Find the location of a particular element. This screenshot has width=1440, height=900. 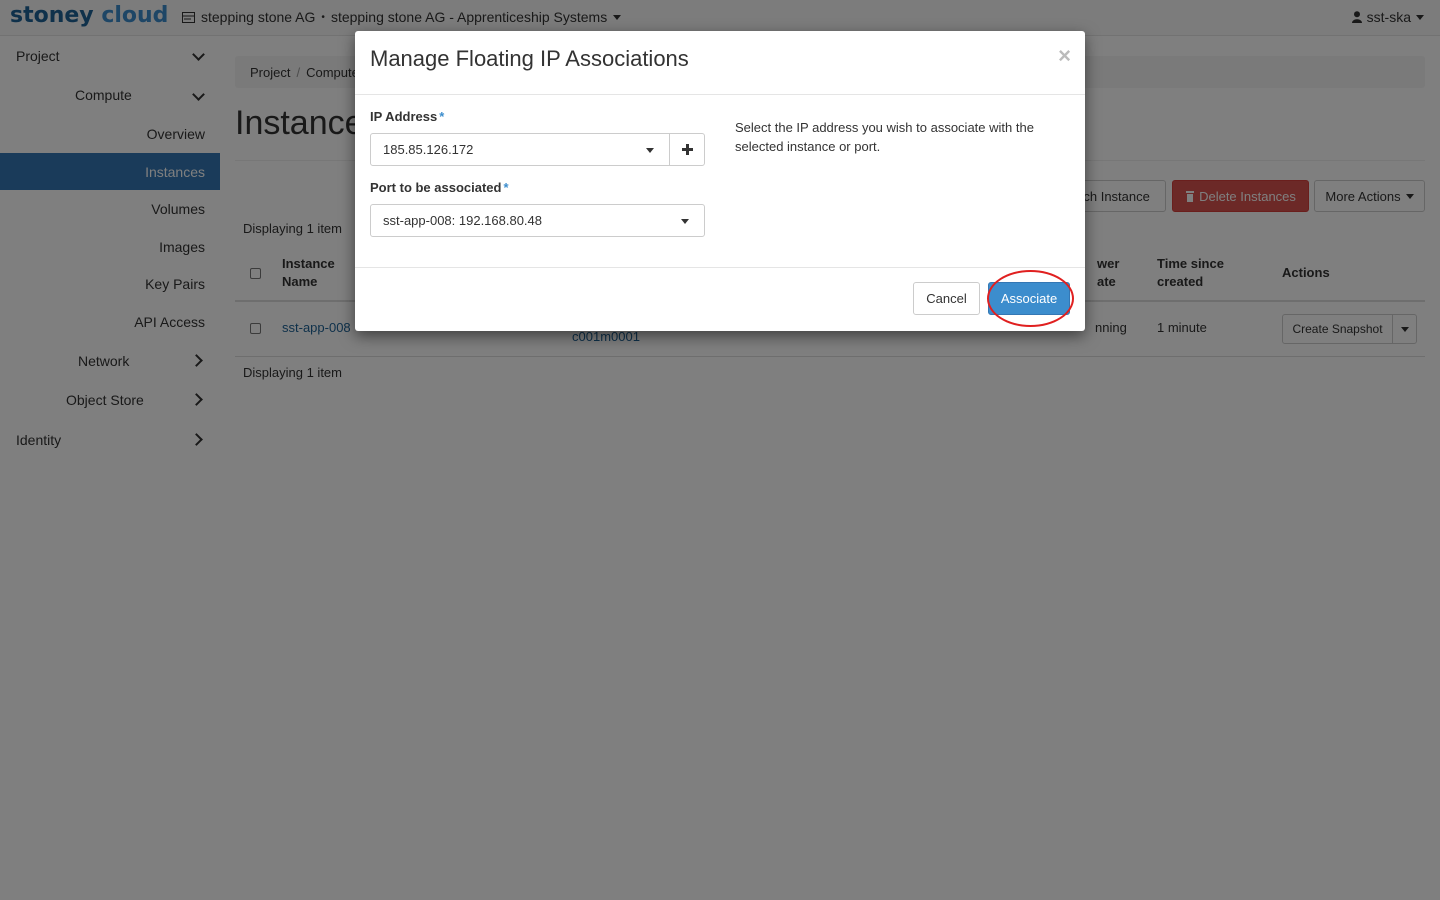

plus-icon is located at coordinates (687, 149).